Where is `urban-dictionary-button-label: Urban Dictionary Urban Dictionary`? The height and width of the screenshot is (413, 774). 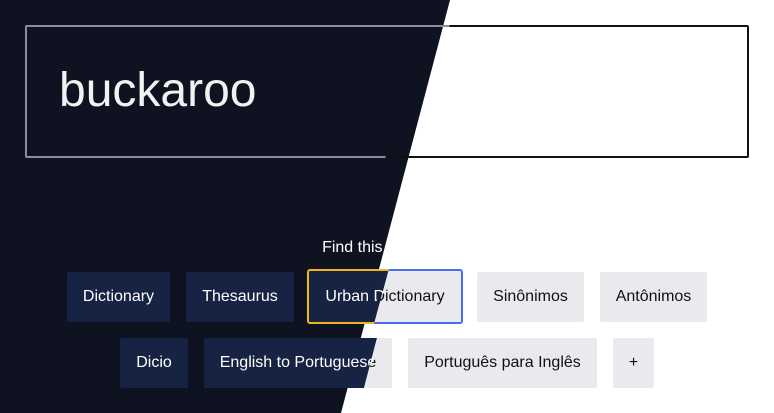
urban-dictionary-button-label: Urban Dictionary Urban Dictionary is located at coordinates (385, 296).